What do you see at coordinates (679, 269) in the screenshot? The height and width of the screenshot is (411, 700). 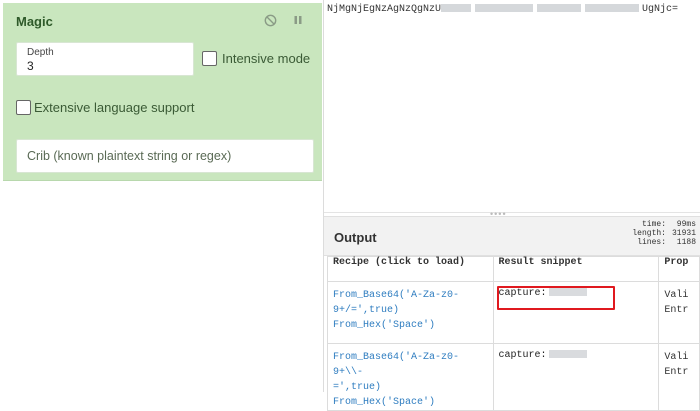 I see `column-header-properties: Prop` at bounding box center [679, 269].